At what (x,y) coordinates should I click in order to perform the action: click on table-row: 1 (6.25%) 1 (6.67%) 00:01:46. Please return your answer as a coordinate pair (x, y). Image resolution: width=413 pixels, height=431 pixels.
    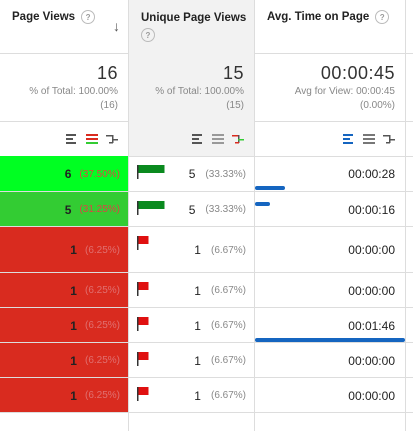
    Looking at the image, I should click on (206, 325).